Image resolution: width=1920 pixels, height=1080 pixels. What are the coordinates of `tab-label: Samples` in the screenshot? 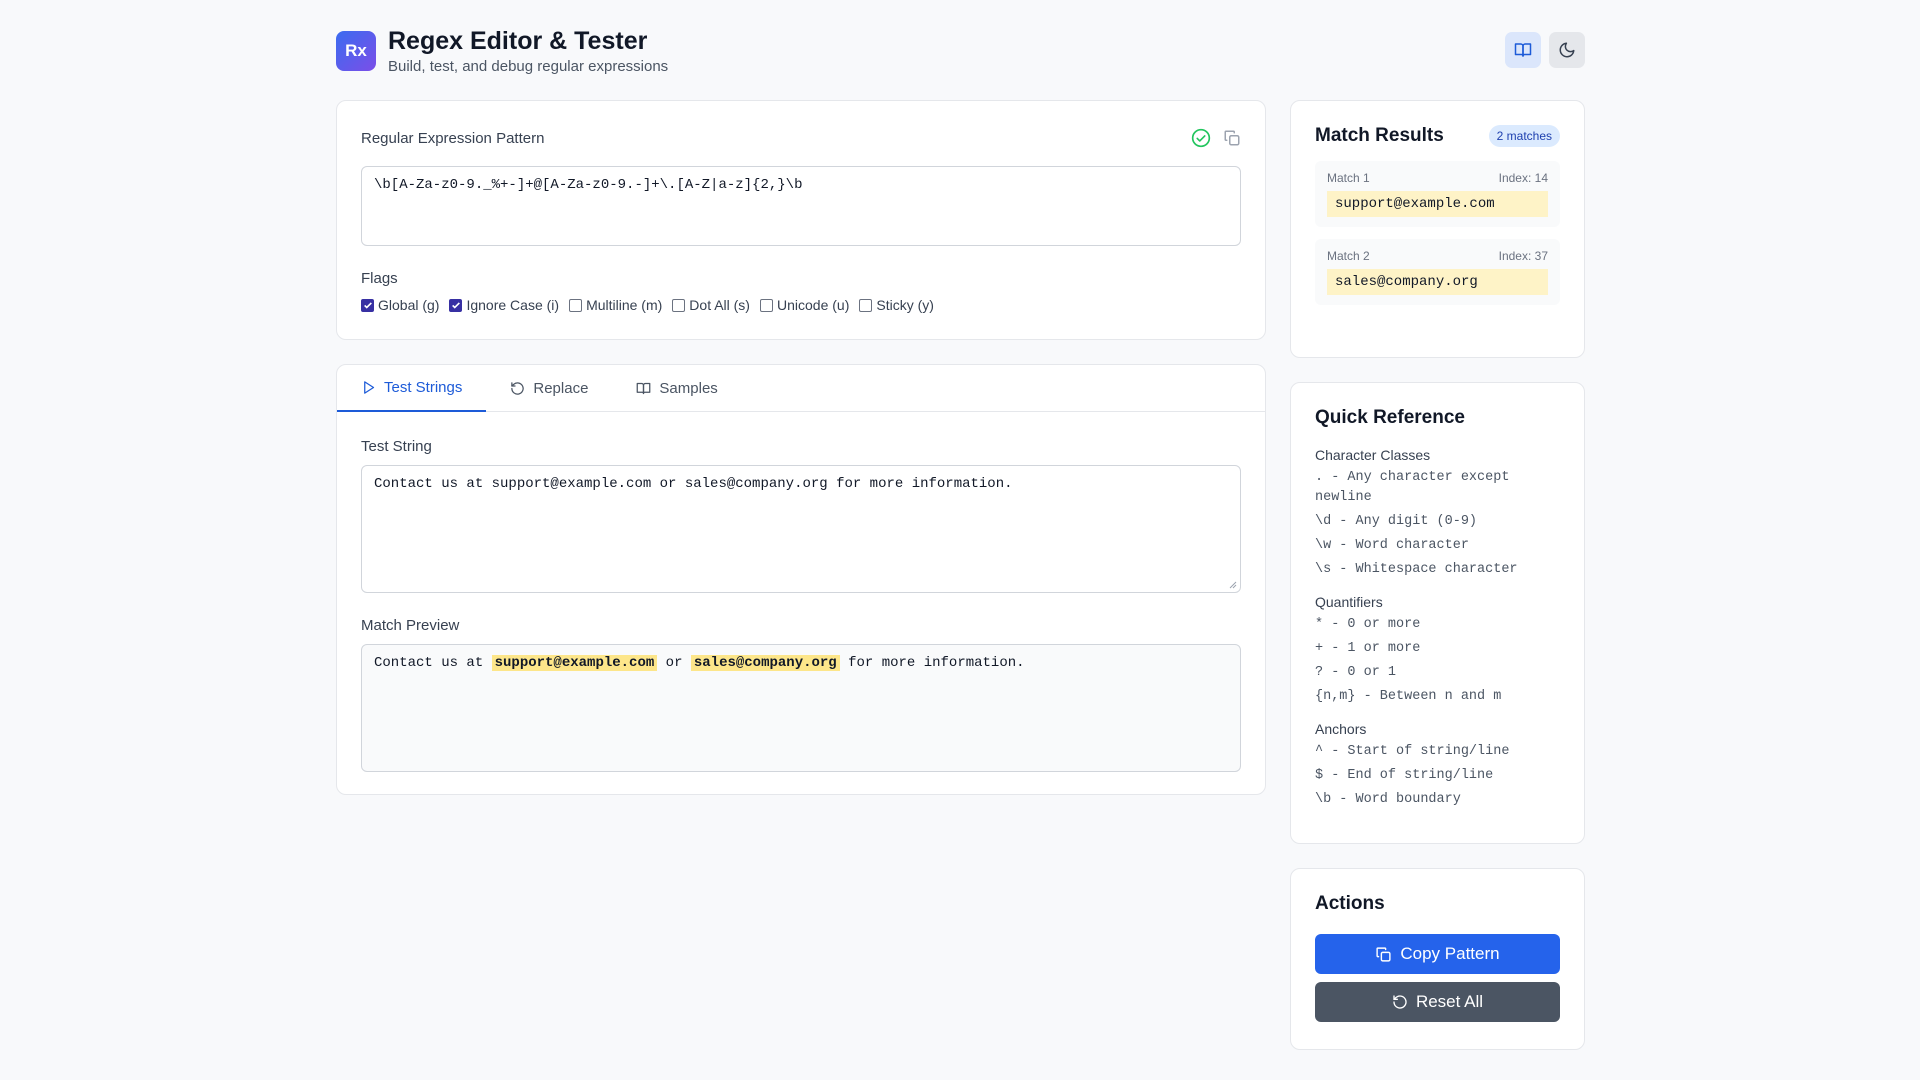 It's located at (688, 388).